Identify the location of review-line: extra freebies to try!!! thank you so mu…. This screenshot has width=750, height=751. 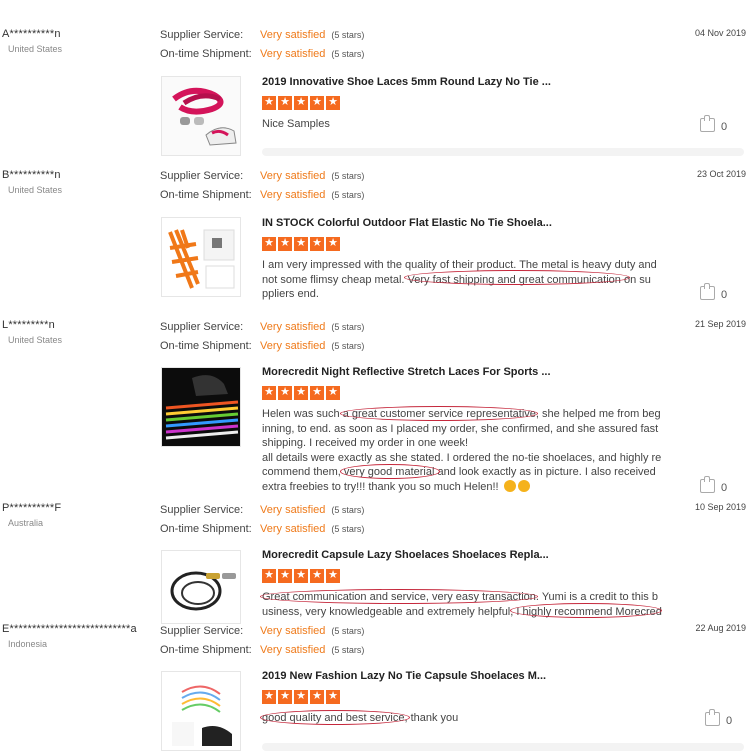
(380, 486).